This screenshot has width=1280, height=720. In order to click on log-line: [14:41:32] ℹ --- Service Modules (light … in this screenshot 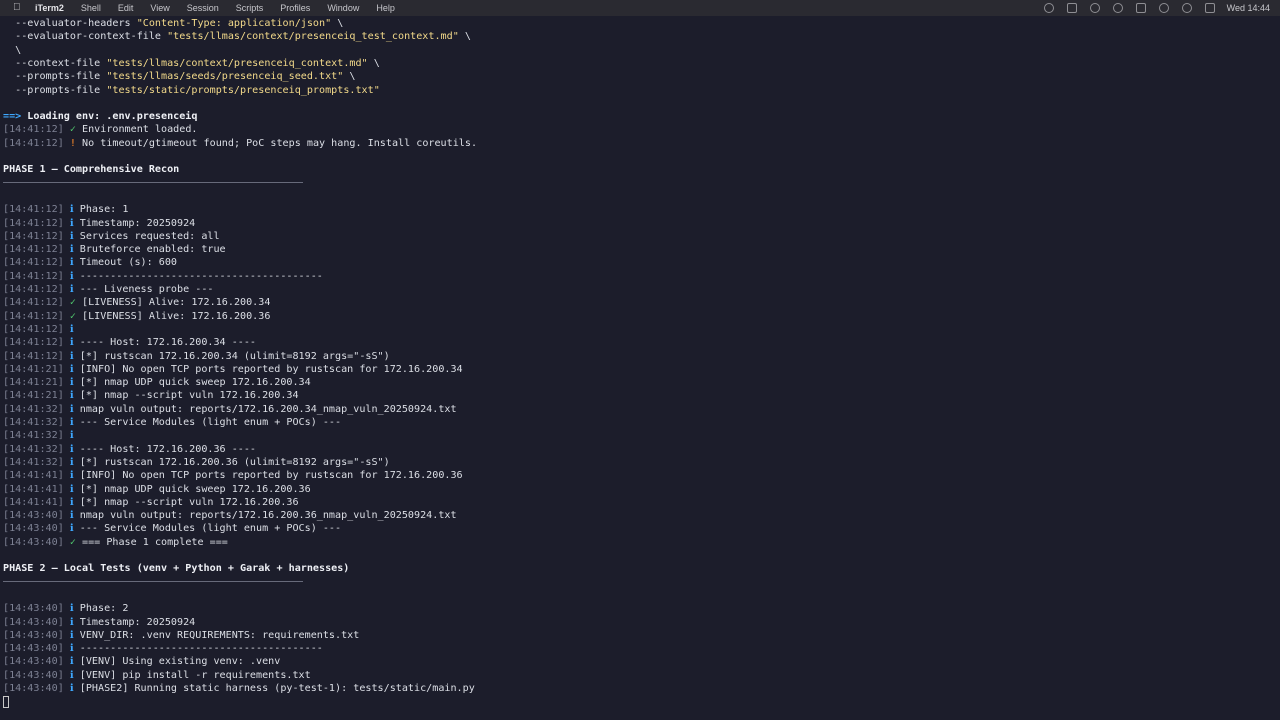, I will do `click(172, 422)`.